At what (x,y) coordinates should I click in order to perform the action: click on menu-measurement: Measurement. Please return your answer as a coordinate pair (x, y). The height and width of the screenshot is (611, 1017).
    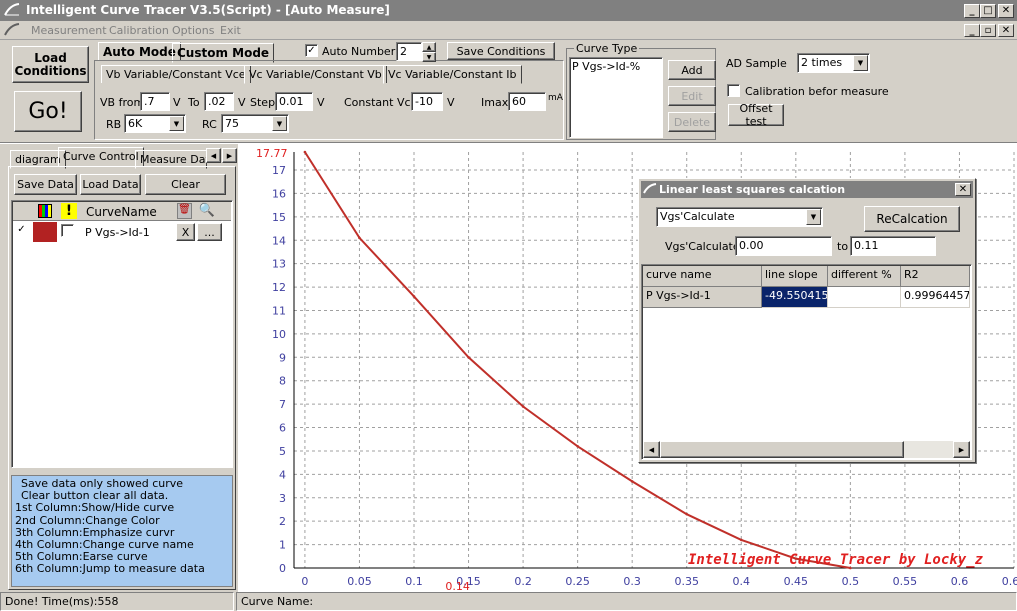
    Looking at the image, I should click on (69, 30).